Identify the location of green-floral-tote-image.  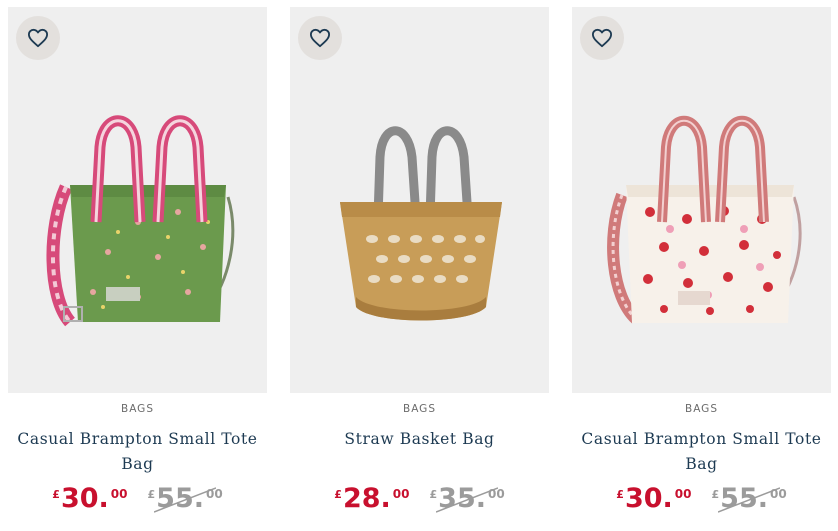
(140, 221).